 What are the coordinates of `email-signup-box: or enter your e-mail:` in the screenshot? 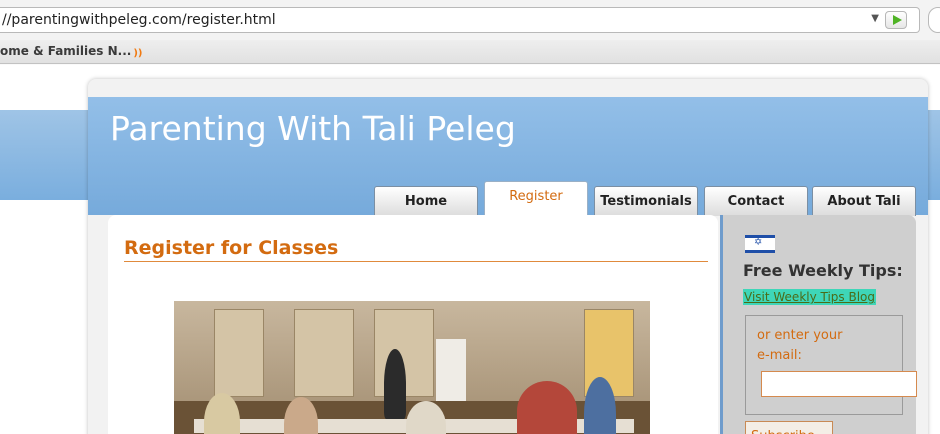 It's located at (831, 365).